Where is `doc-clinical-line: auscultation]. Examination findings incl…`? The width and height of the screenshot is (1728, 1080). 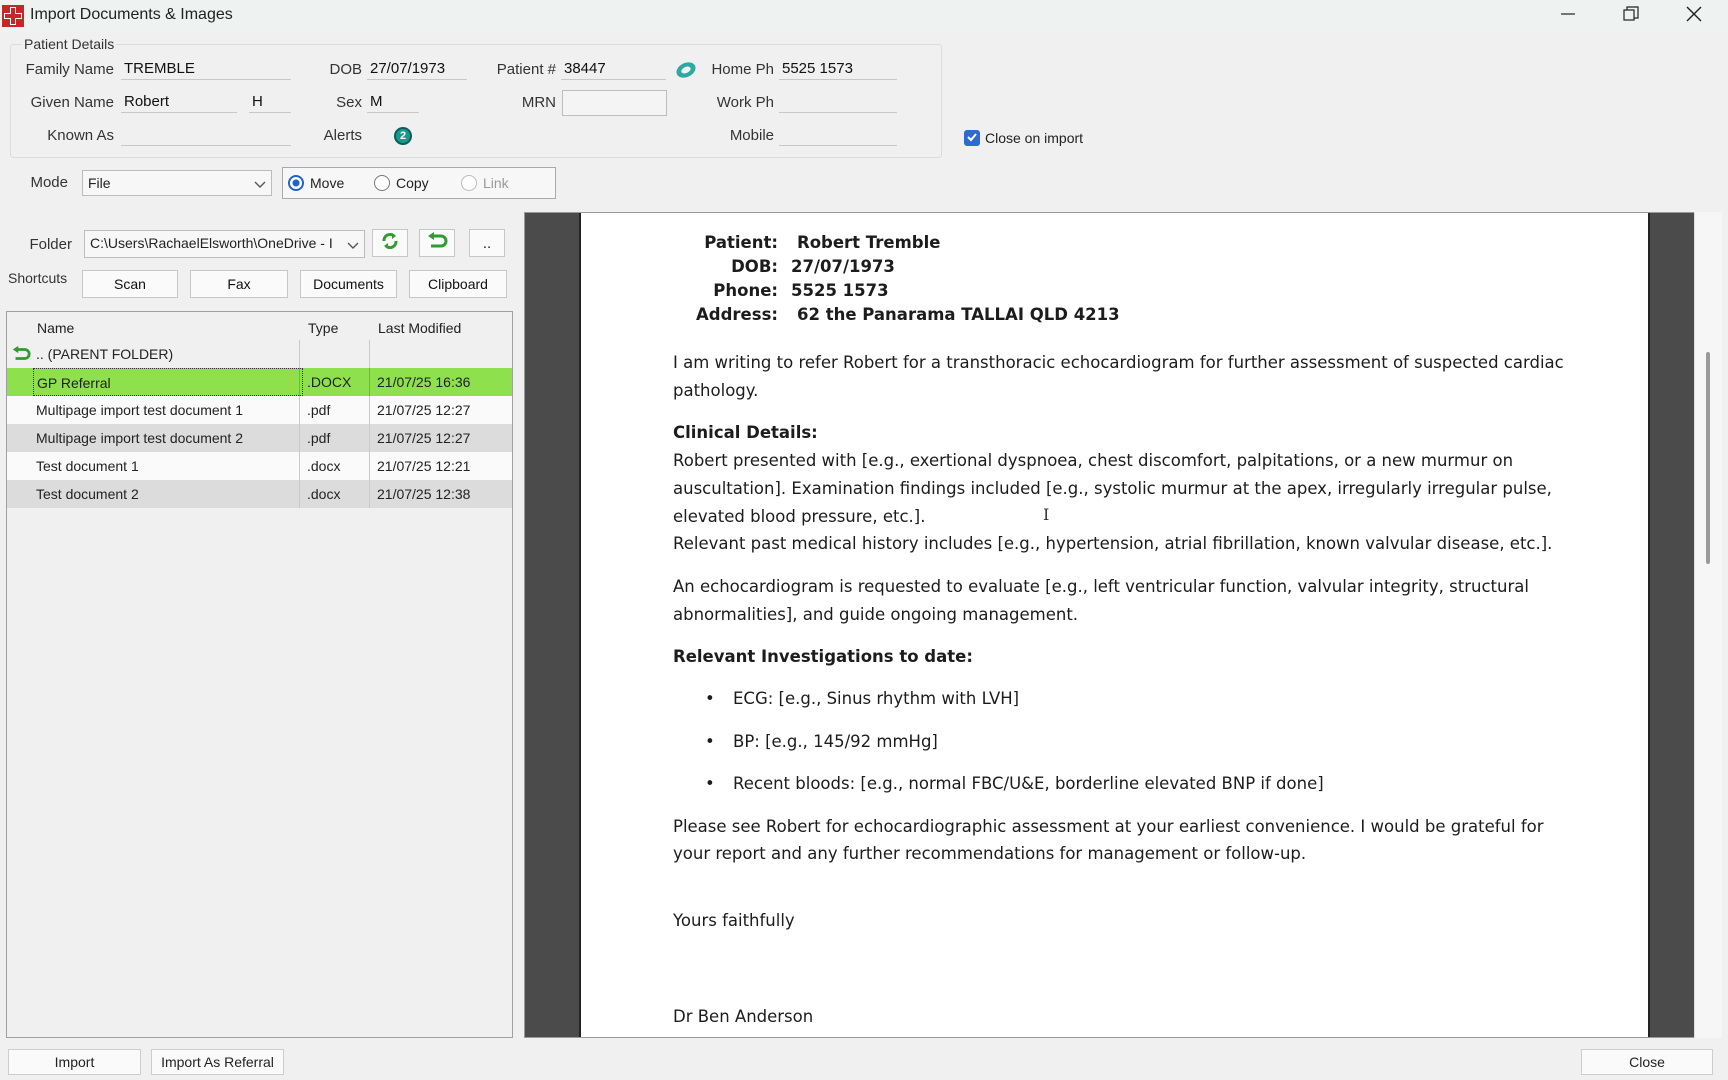
doc-clinical-line: auscultation]. Examination findings incl… is located at coordinates (1112, 488).